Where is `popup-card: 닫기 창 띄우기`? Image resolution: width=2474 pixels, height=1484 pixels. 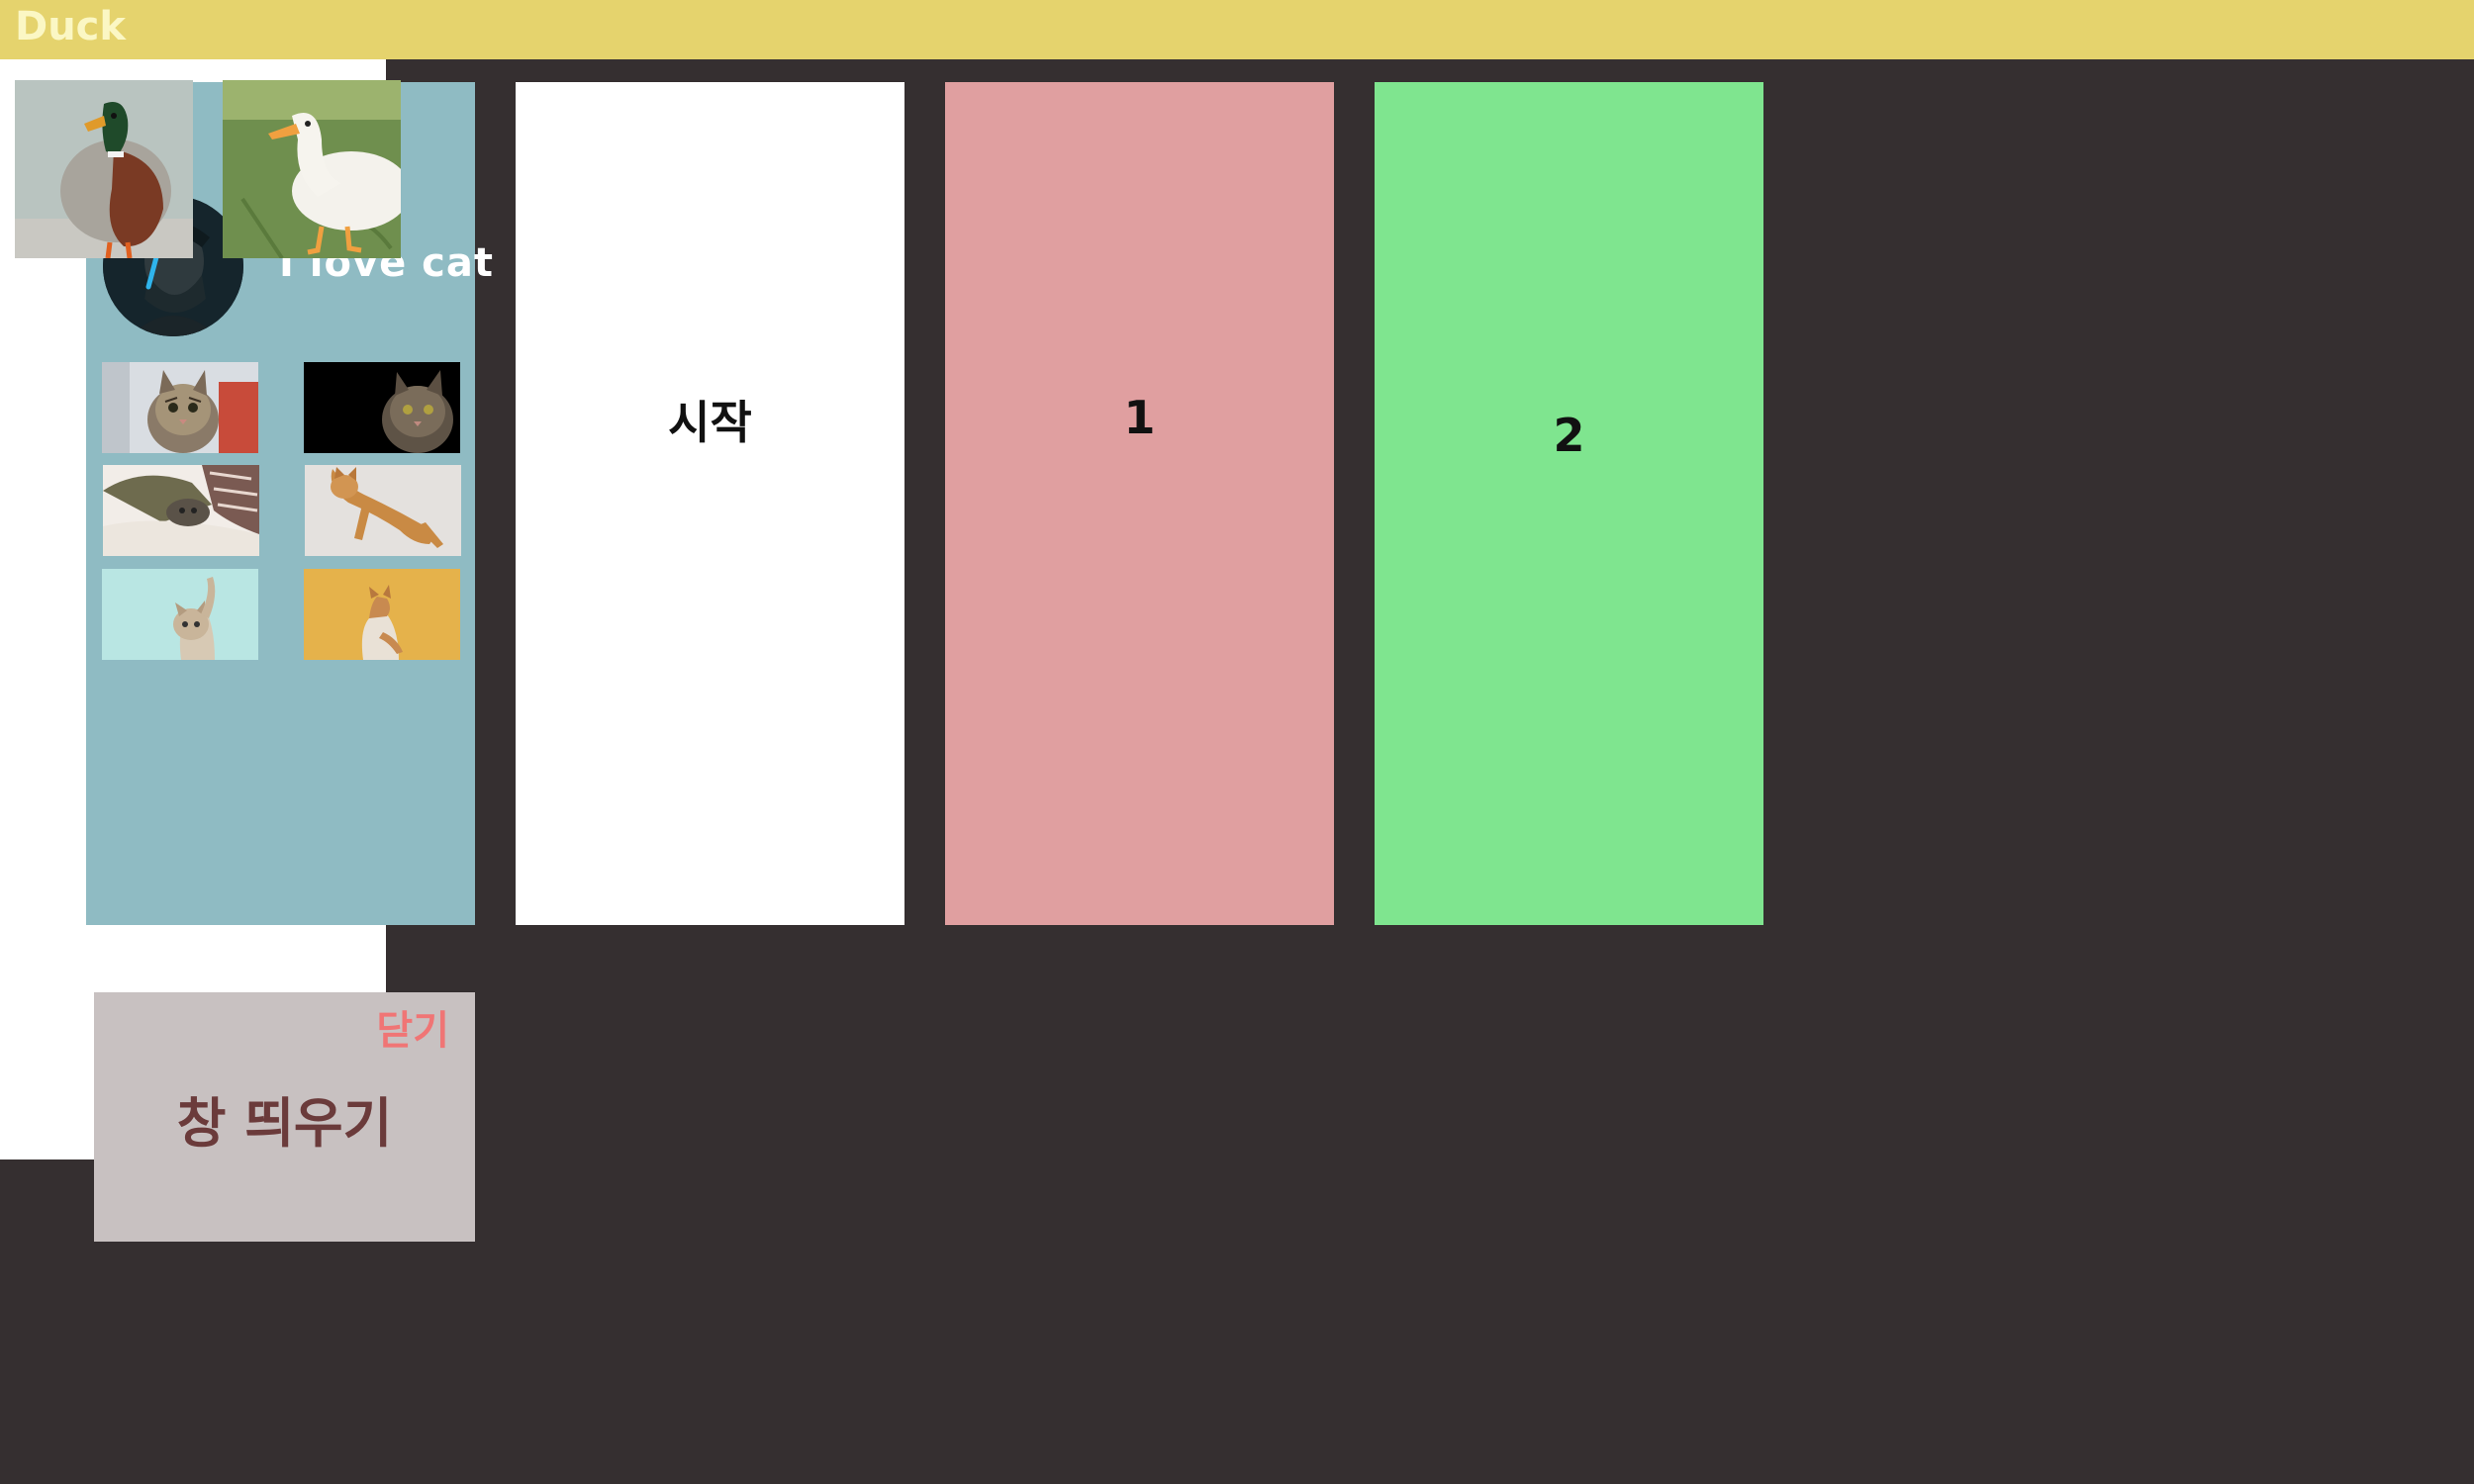
popup-card: 닫기 창 띄우기 is located at coordinates (284, 1117).